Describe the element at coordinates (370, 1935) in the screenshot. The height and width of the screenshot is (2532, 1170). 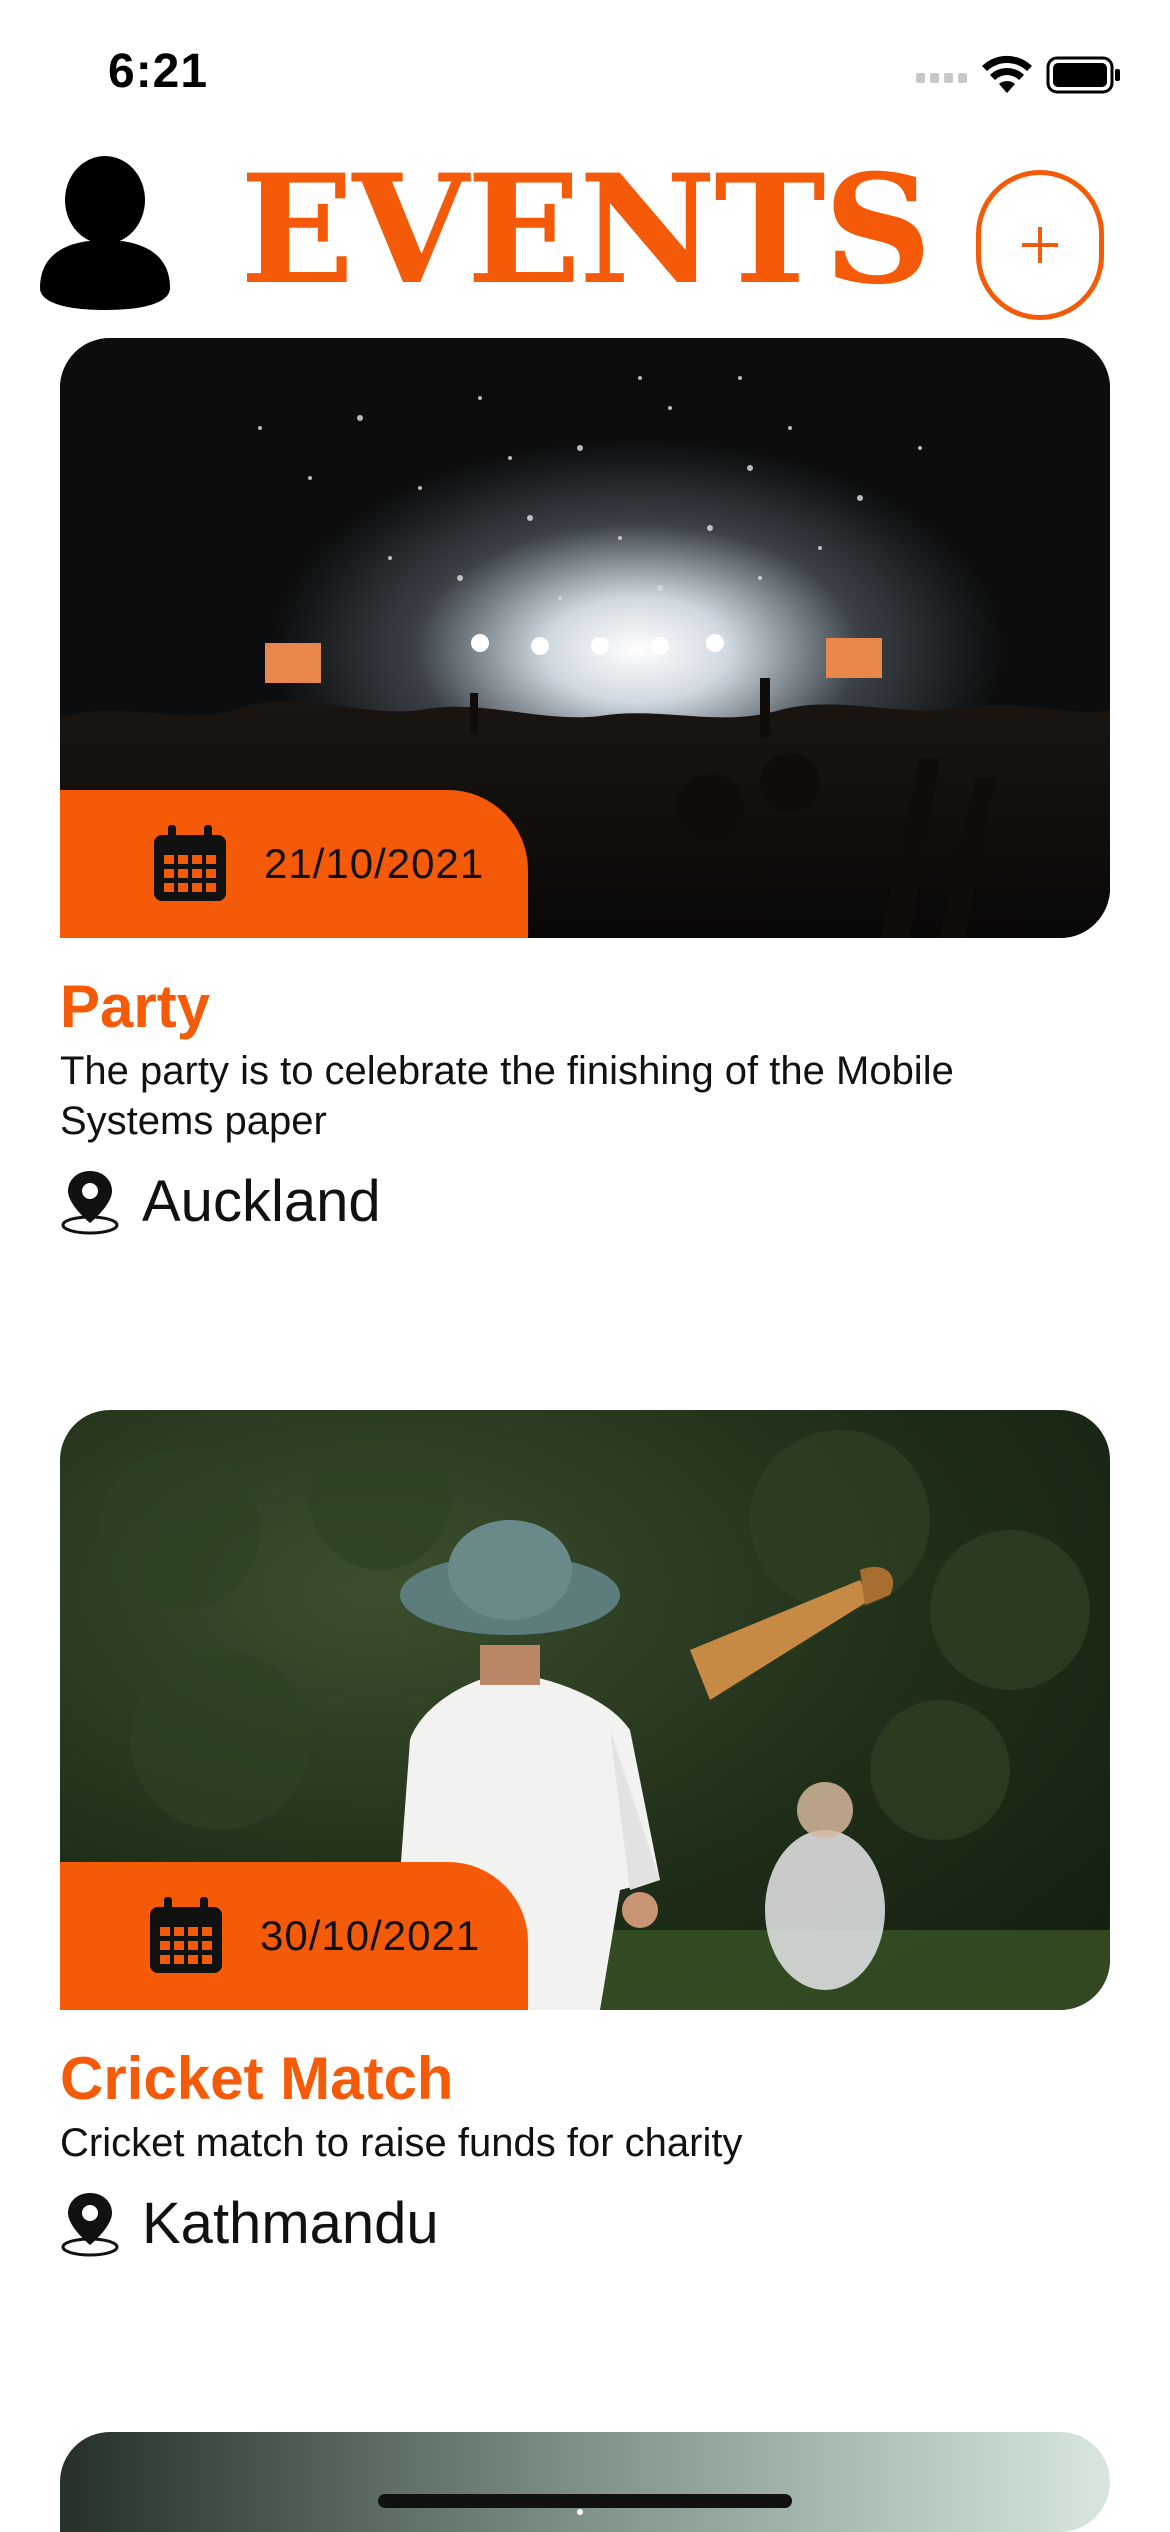
I see `event-date: 30/10/2021` at that location.